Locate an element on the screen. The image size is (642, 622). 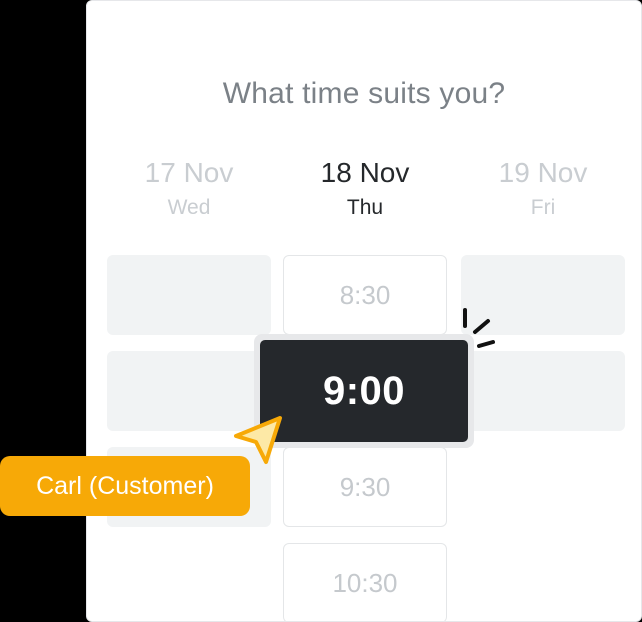
user-name-tag: Carl (Customer) is located at coordinates (125, 486).